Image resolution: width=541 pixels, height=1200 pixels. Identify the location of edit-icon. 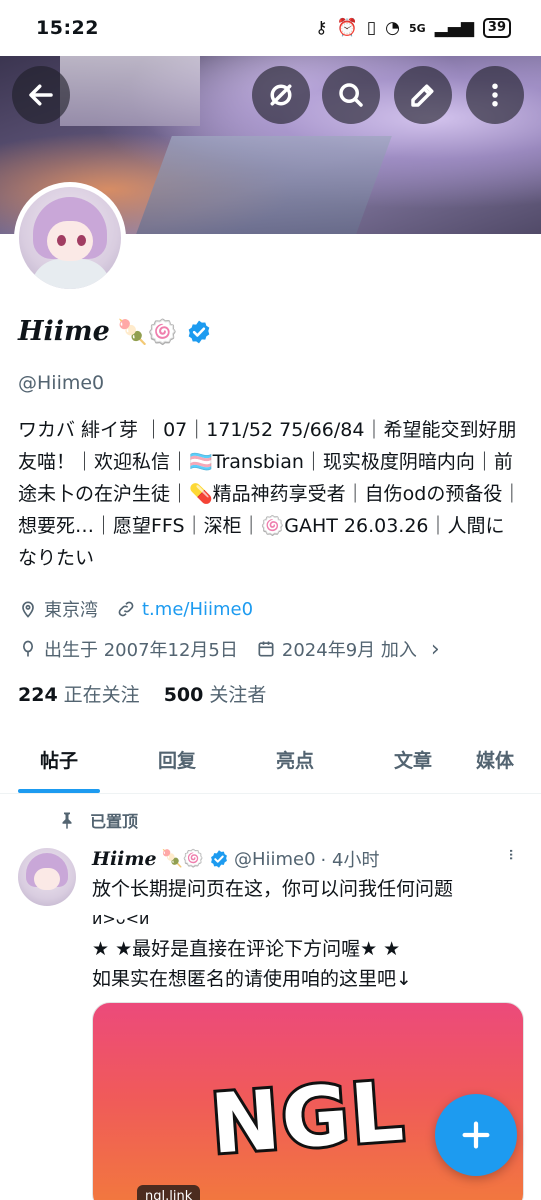
(422, 95).